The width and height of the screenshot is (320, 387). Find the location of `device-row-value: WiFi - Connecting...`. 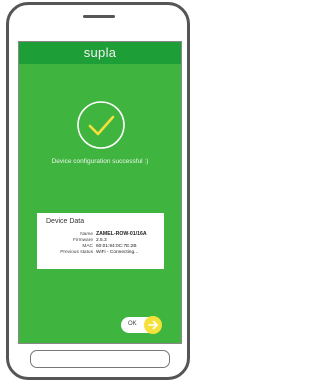

device-row-value: WiFi - Connecting... is located at coordinates (117, 252).